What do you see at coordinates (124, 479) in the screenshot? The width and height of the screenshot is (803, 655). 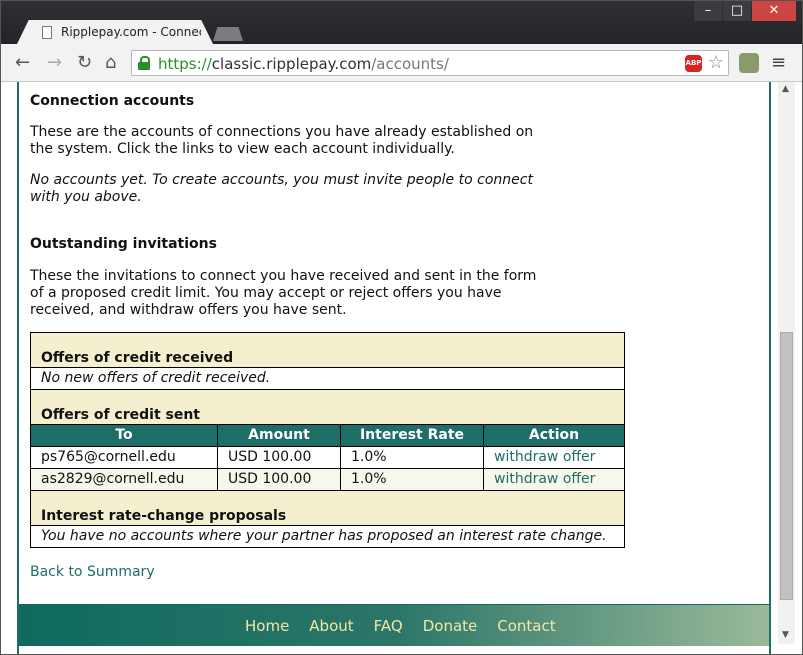 I see `cell-to: as2829@cornell.edu` at bounding box center [124, 479].